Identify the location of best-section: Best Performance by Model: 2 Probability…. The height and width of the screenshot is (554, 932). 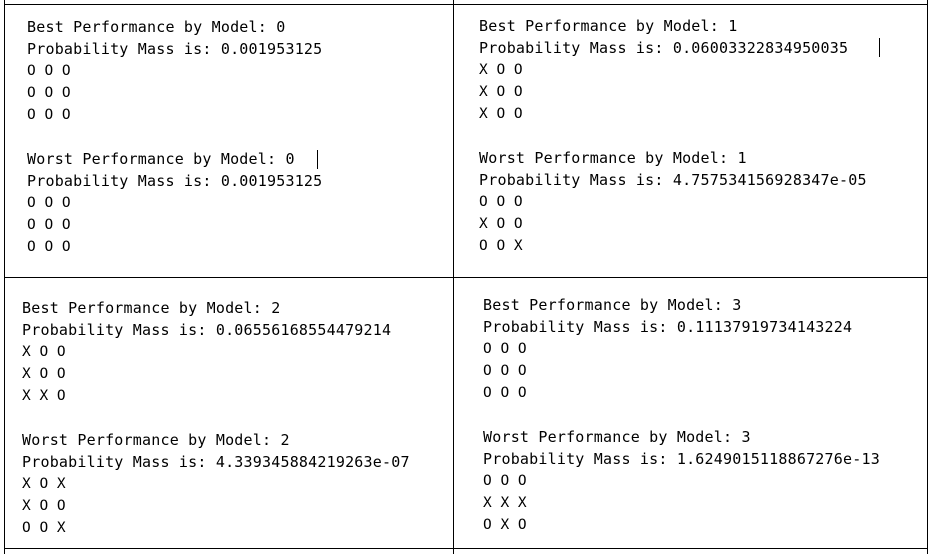
(206, 352).